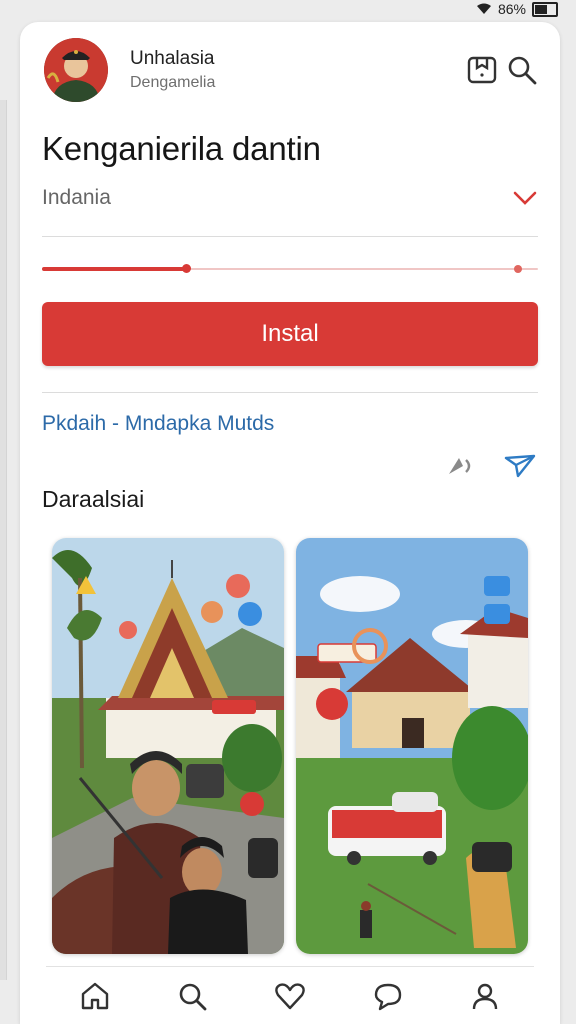 The height and width of the screenshot is (1024, 576). I want to click on progress-end-dot, so click(518, 269).